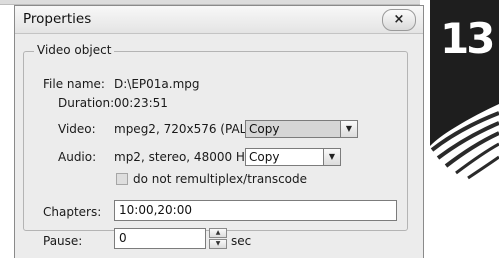  I want to click on pause-label: Pause:, so click(63, 241).